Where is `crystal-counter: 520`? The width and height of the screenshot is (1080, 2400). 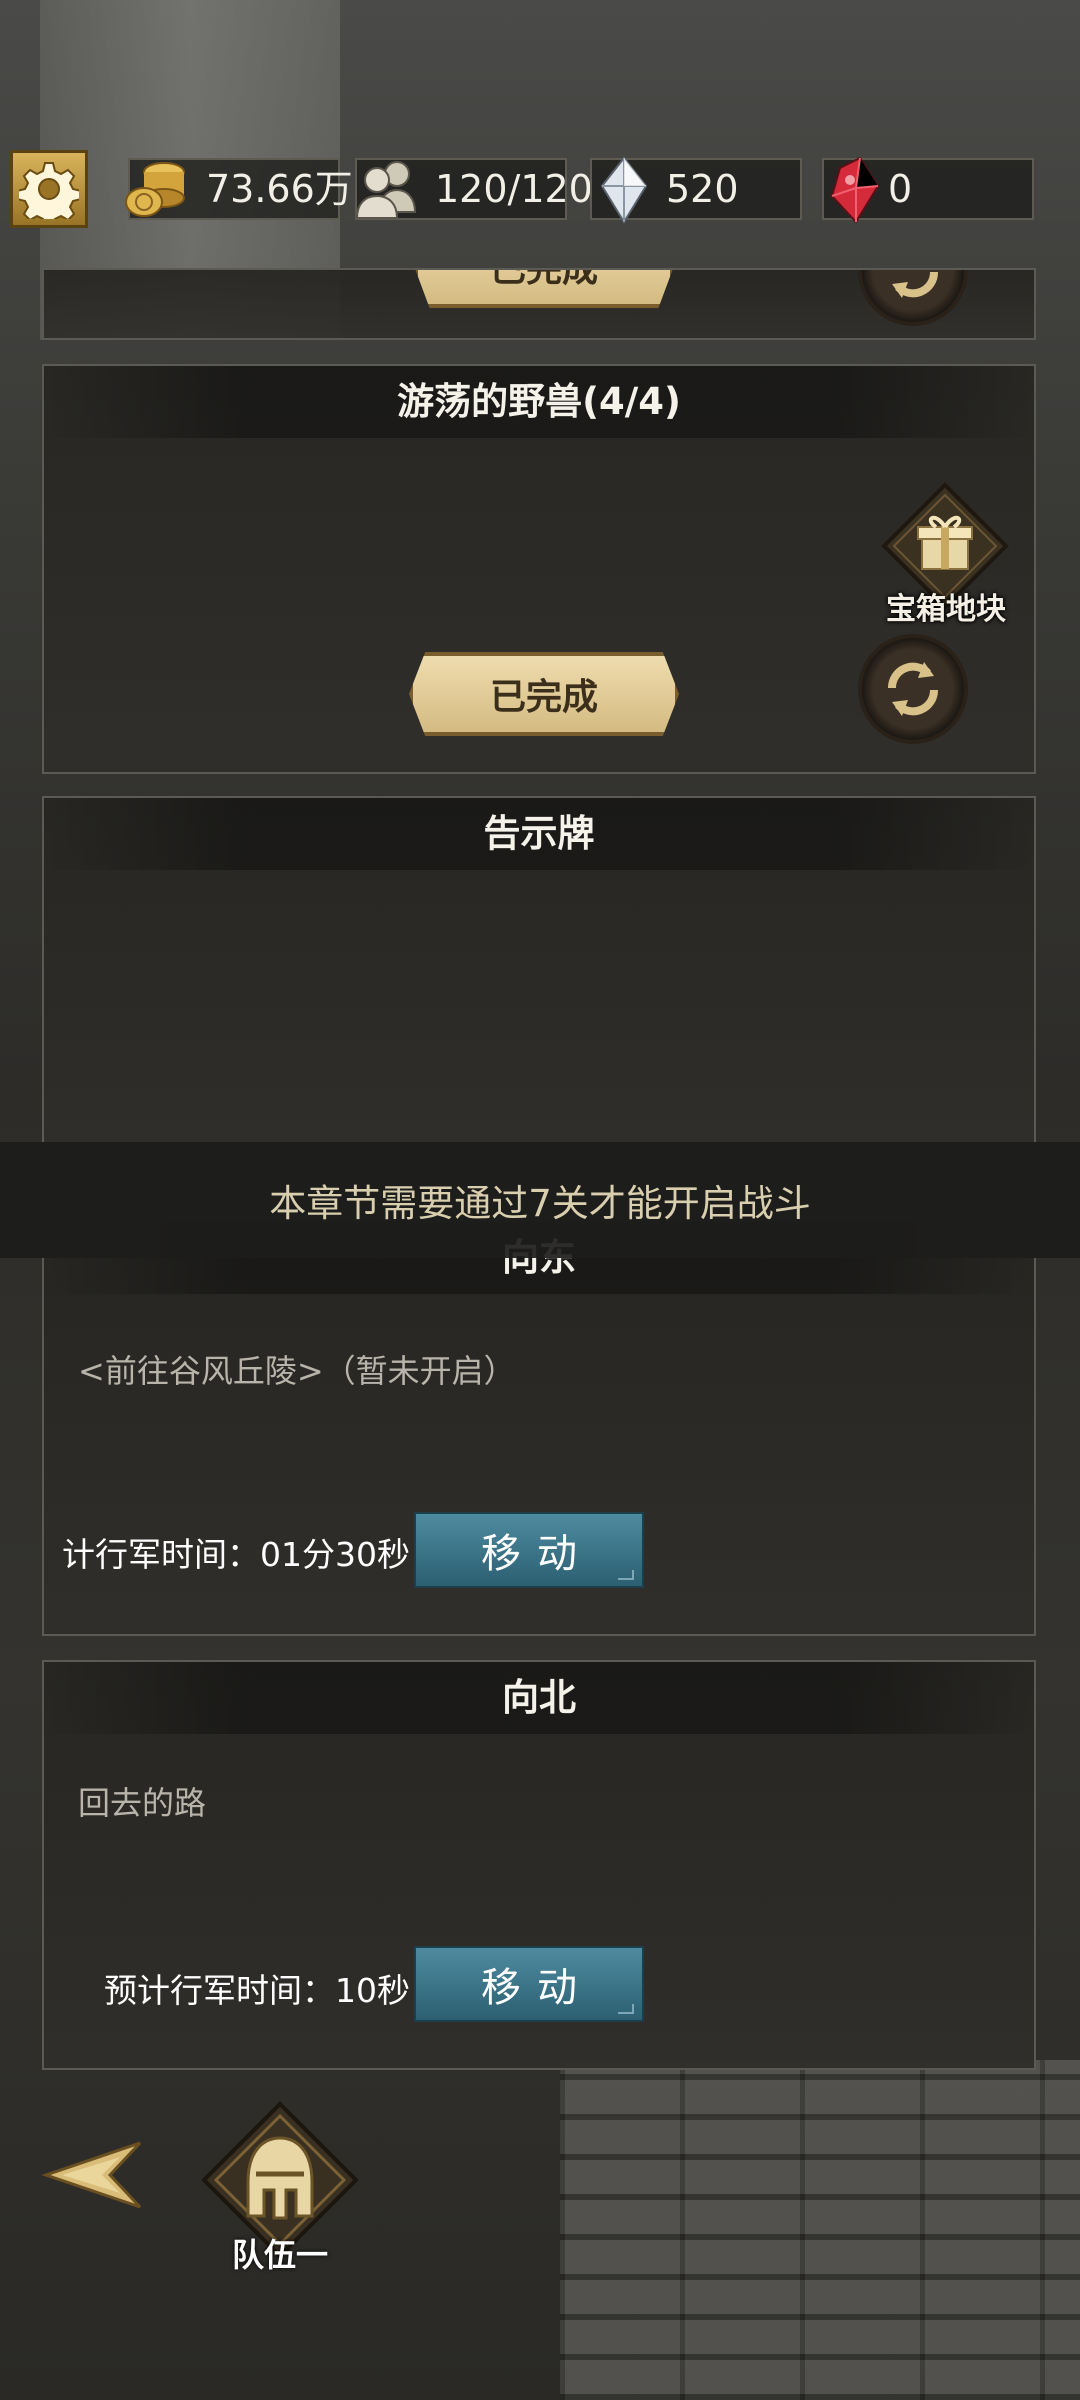
crystal-counter: 520 is located at coordinates (696, 190).